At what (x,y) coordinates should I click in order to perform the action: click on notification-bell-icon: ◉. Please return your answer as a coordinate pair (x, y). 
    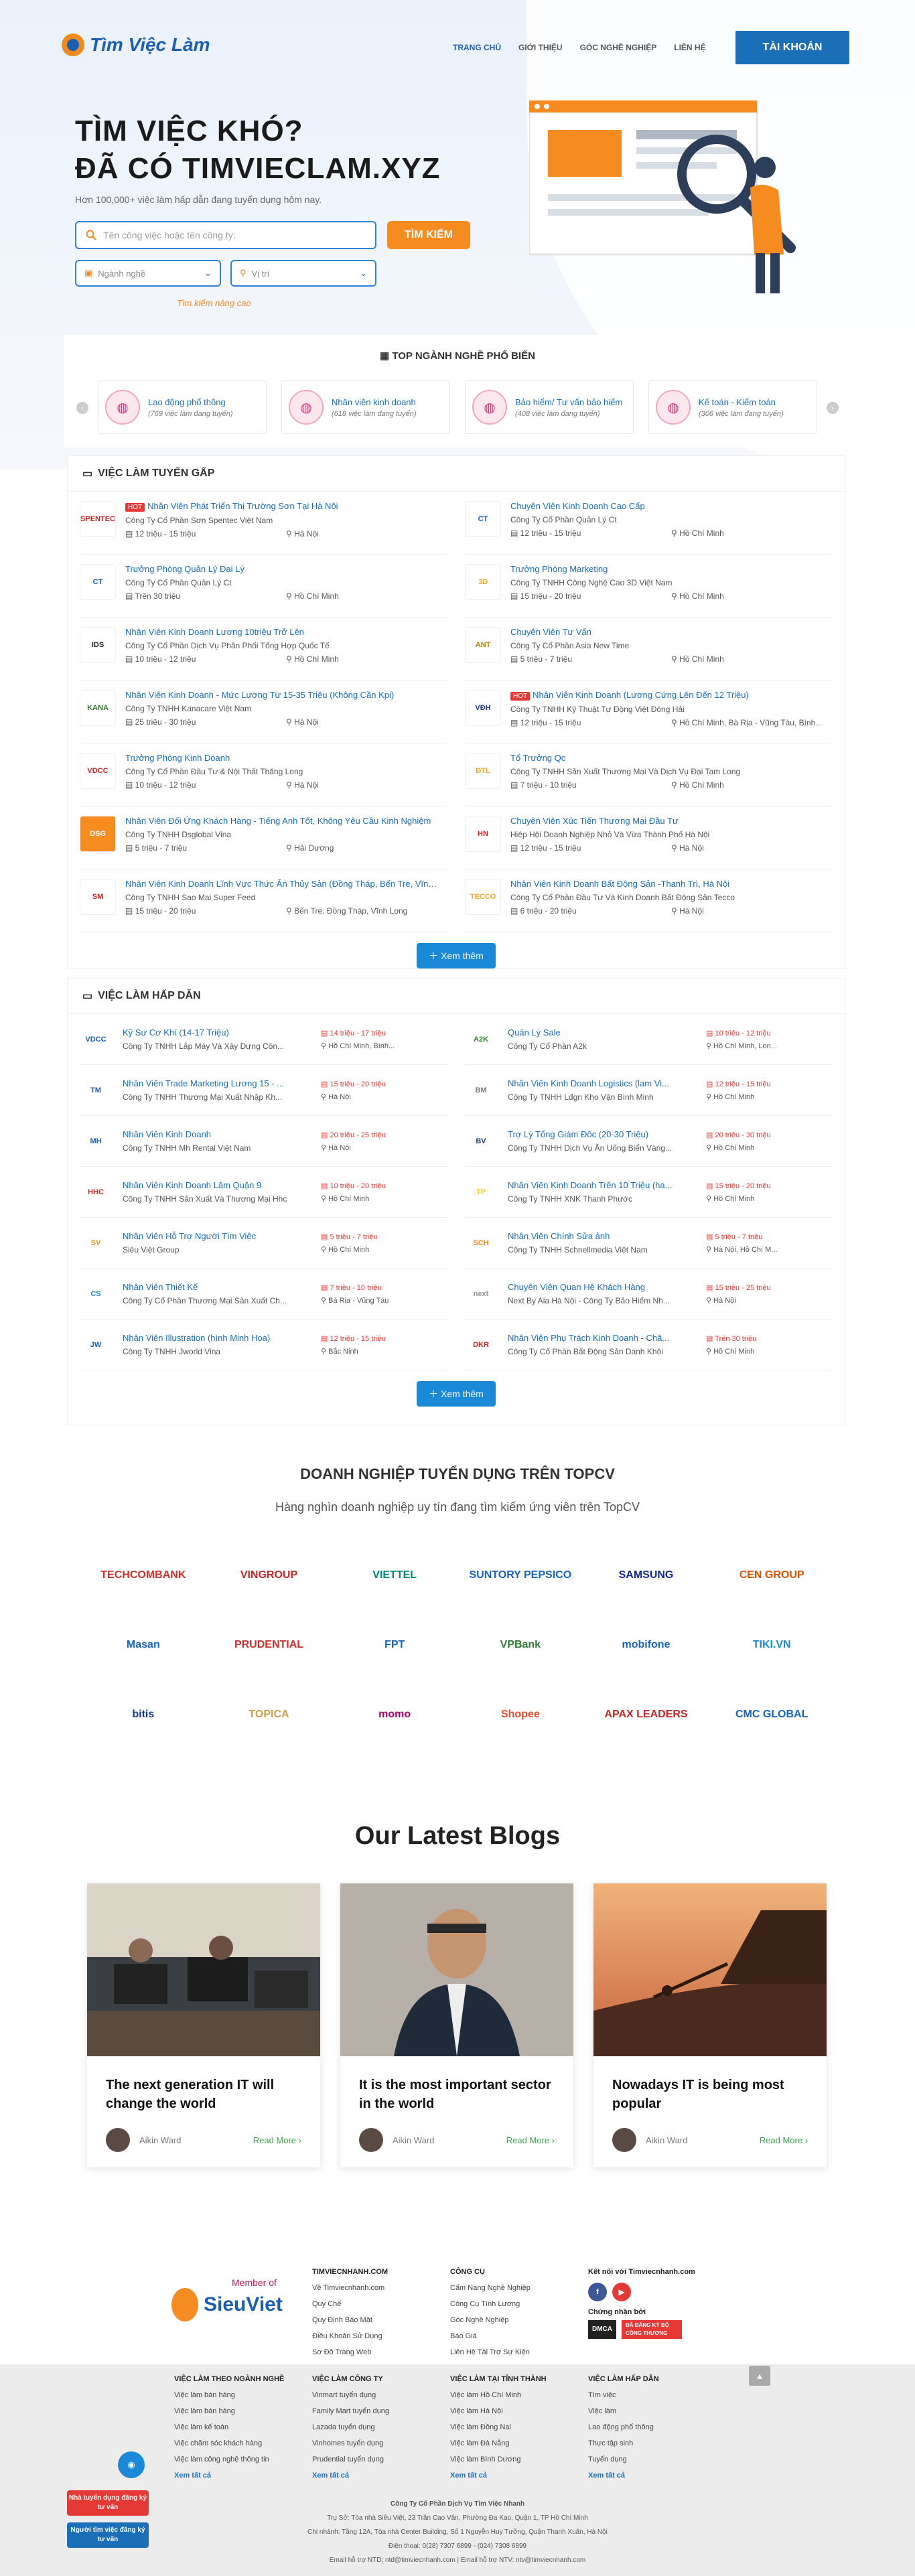
    Looking at the image, I should click on (131, 2464).